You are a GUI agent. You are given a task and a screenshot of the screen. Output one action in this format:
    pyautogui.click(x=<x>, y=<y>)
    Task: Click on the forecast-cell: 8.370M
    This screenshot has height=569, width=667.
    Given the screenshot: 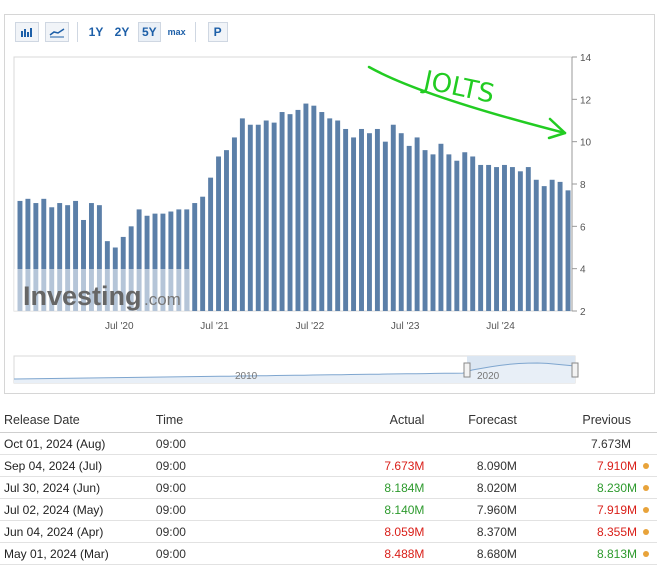 What is the action you would take?
    pyautogui.click(x=474, y=531)
    